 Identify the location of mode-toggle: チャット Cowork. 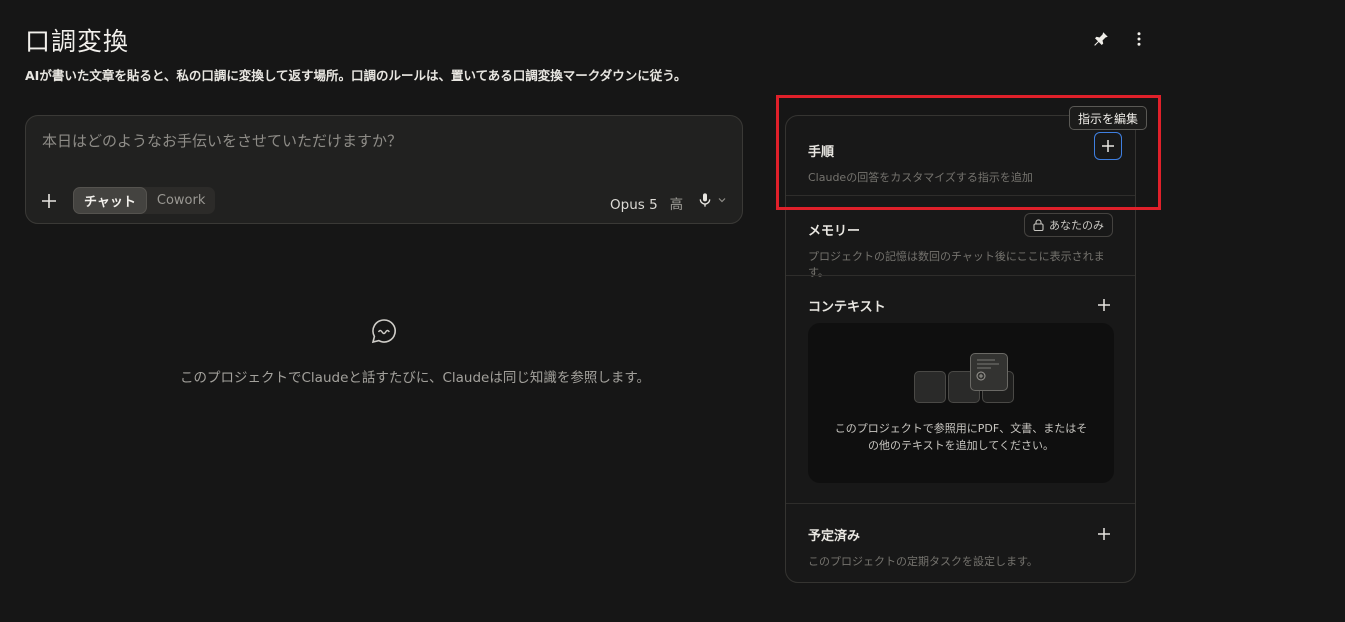
(144, 200).